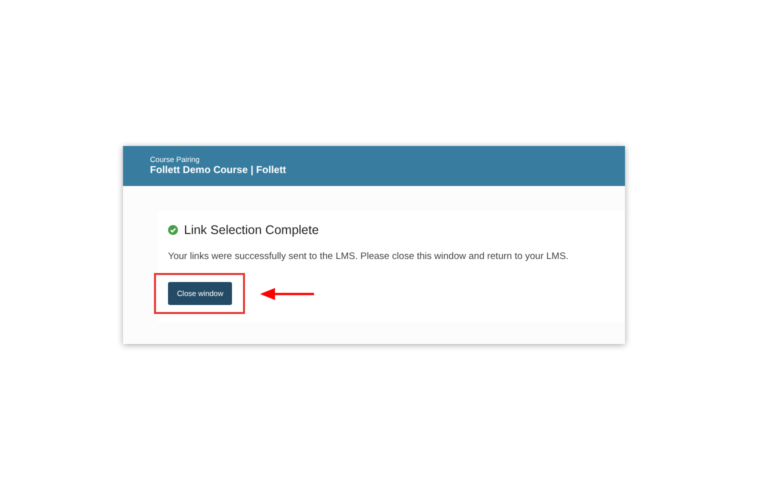  I want to click on message-heading: Link Selection Complete, so click(251, 230).